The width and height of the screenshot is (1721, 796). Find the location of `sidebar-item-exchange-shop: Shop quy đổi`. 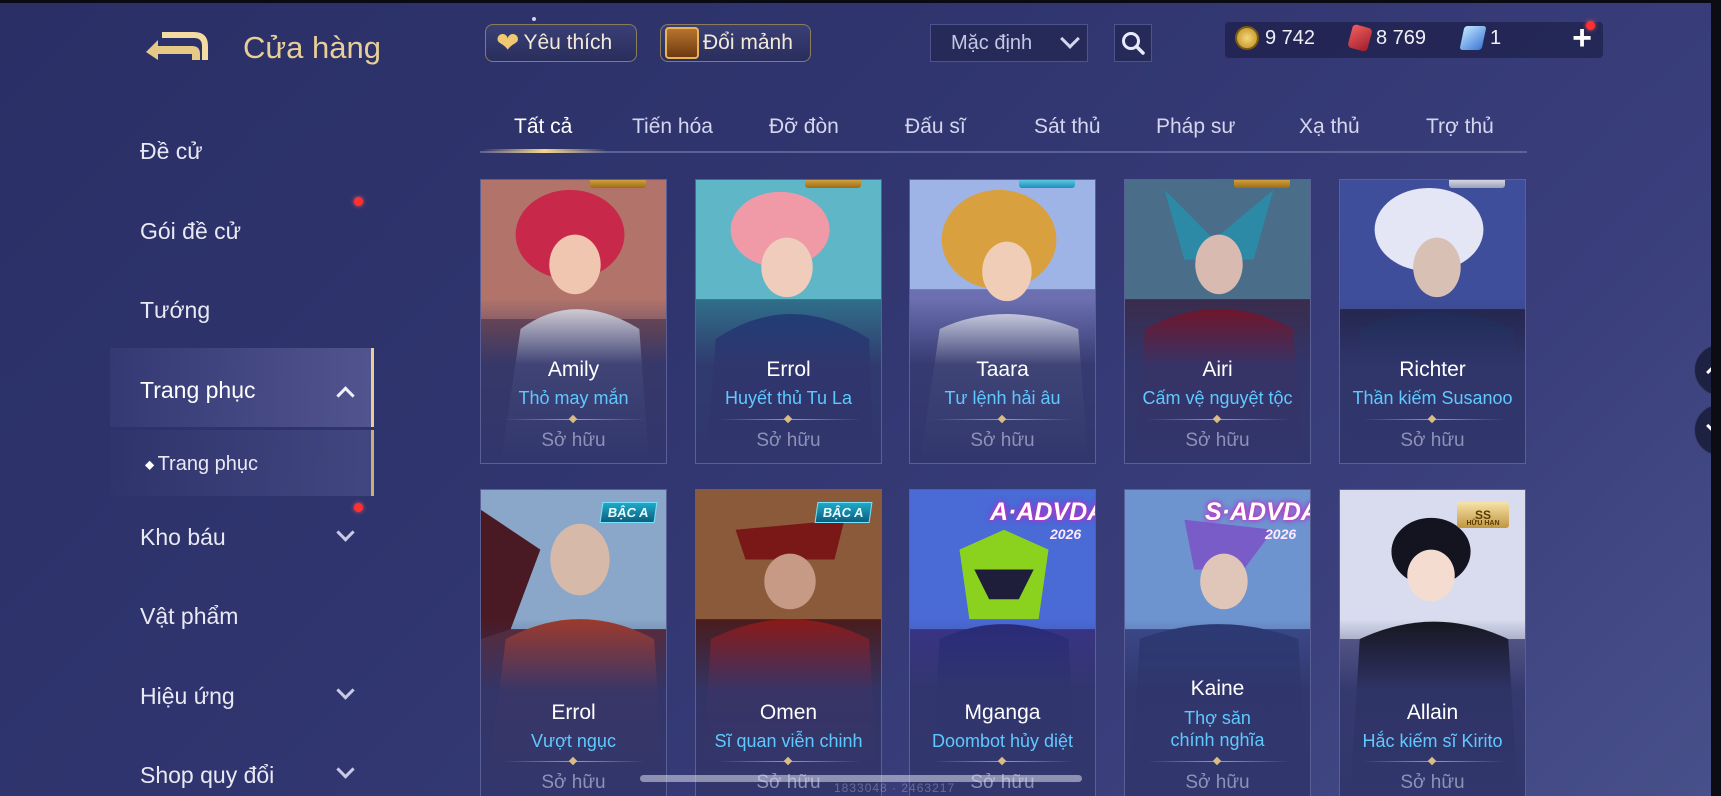

sidebar-item-exchange-shop: Shop quy đổi is located at coordinates (207, 775).